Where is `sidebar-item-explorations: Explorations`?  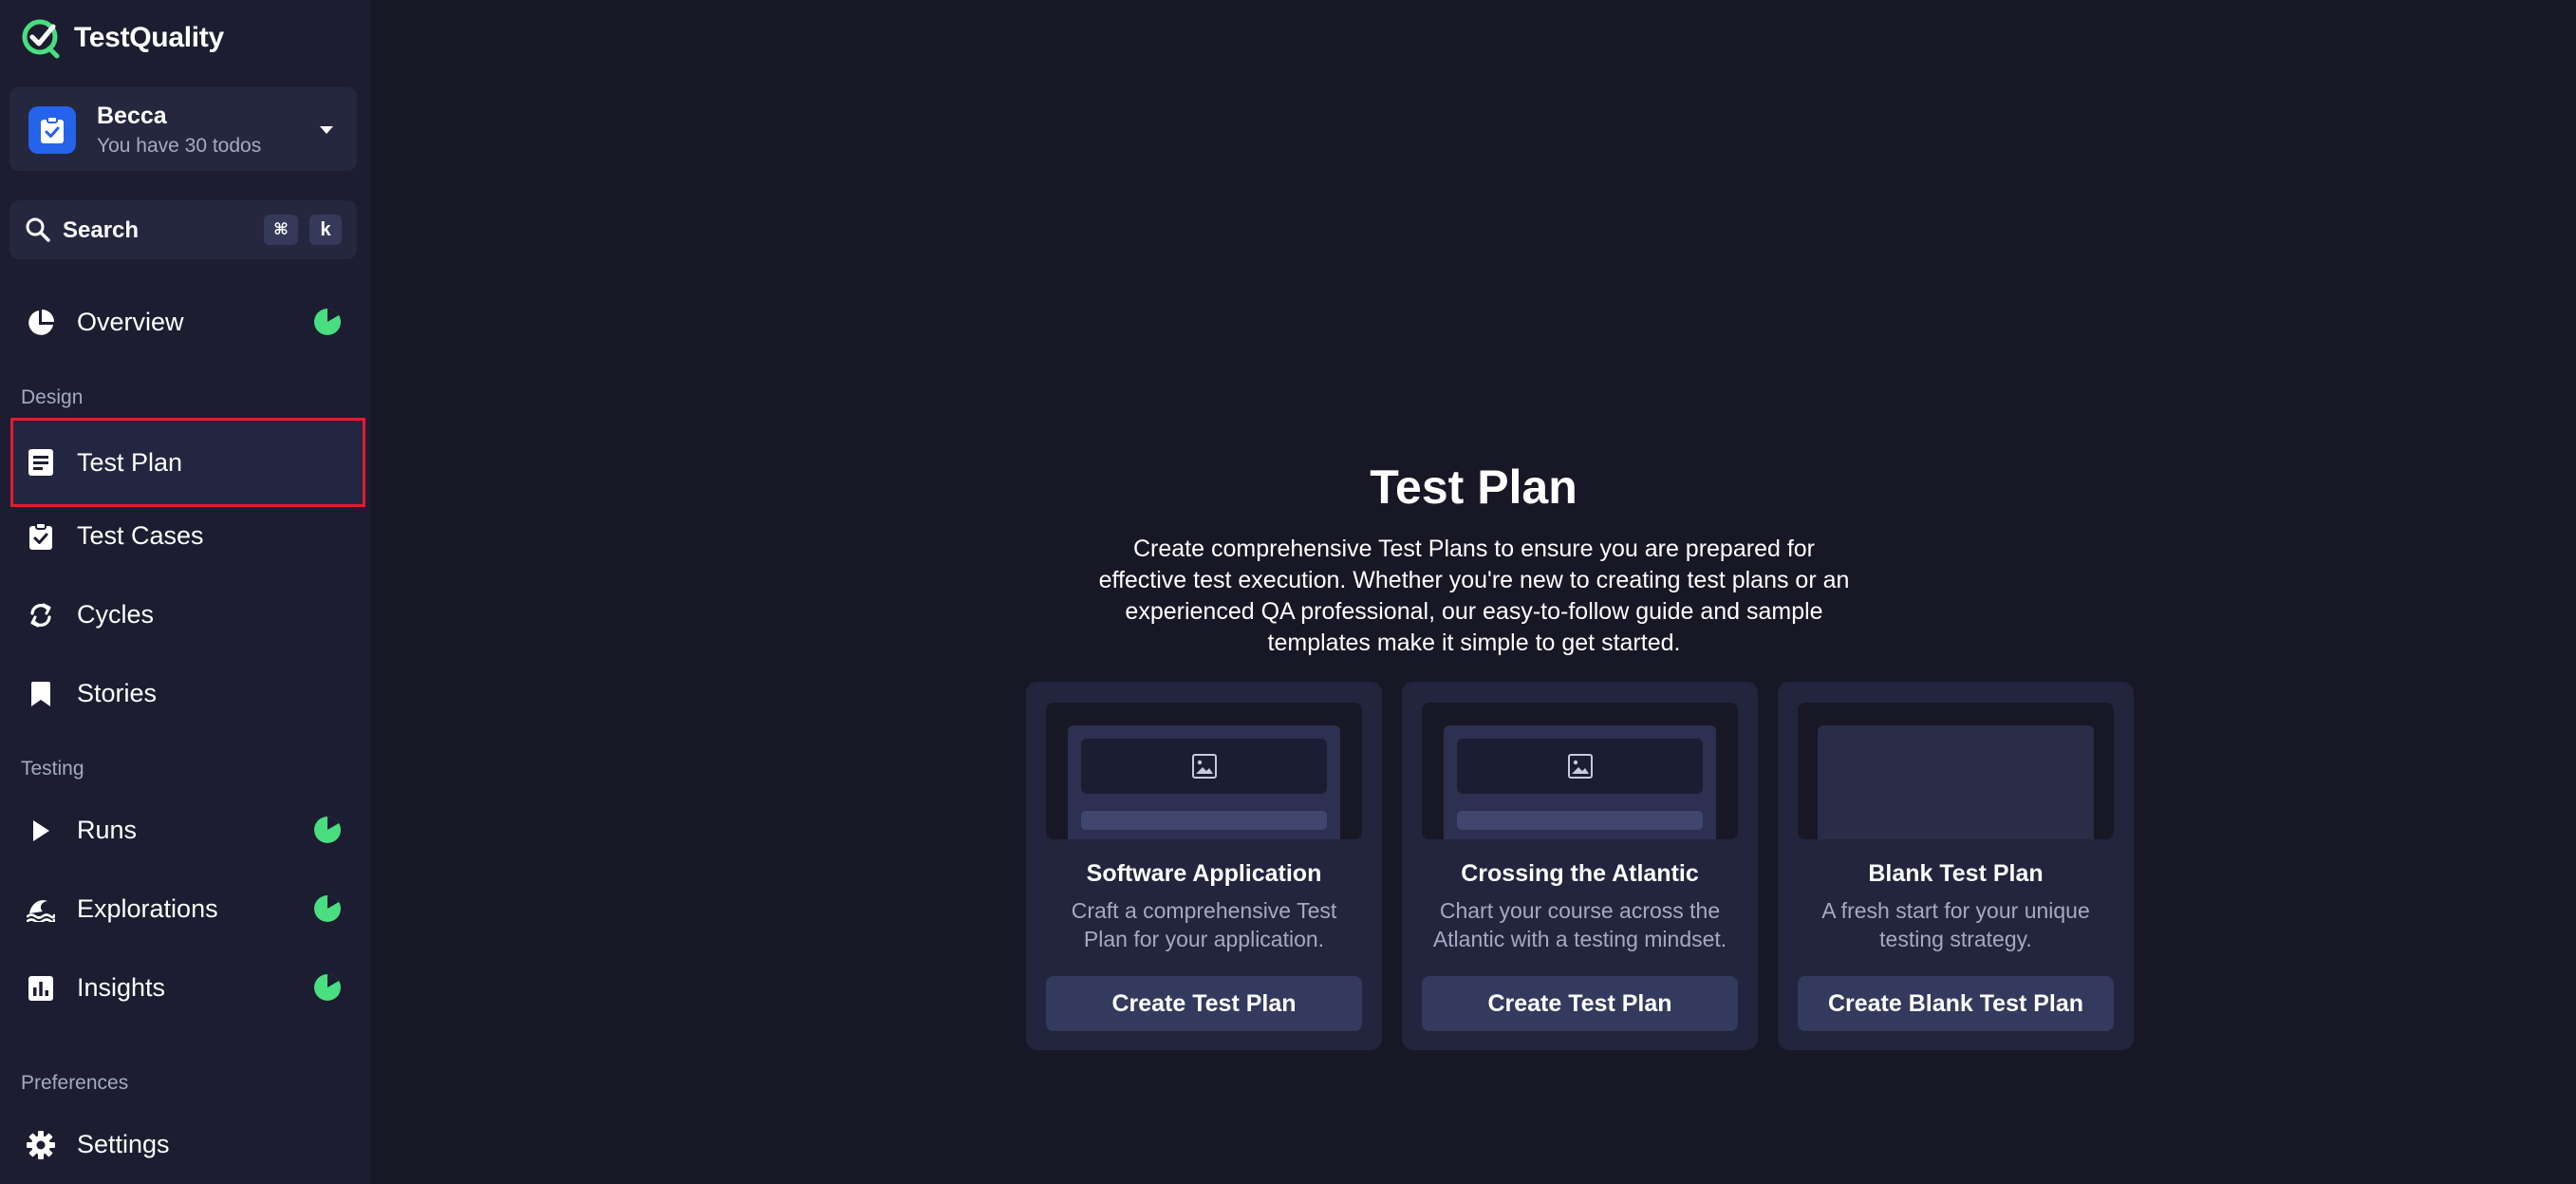
sidebar-item-explorations: Explorations is located at coordinates (188, 909).